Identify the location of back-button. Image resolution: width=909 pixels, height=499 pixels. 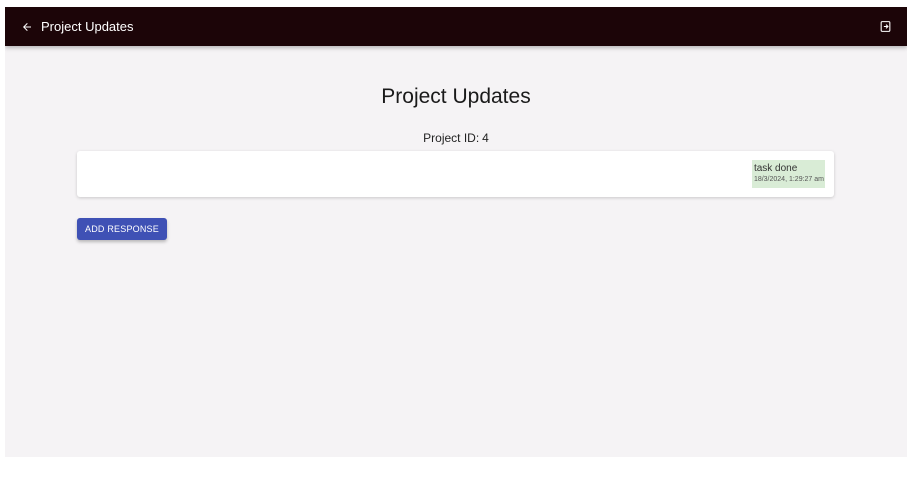
(27, 27).